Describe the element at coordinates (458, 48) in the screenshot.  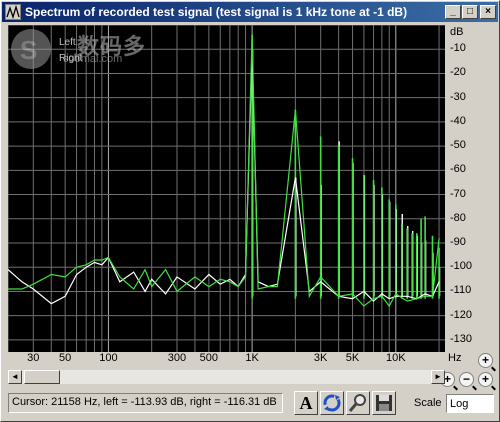
I see `y-tick-label: -10` at that location.